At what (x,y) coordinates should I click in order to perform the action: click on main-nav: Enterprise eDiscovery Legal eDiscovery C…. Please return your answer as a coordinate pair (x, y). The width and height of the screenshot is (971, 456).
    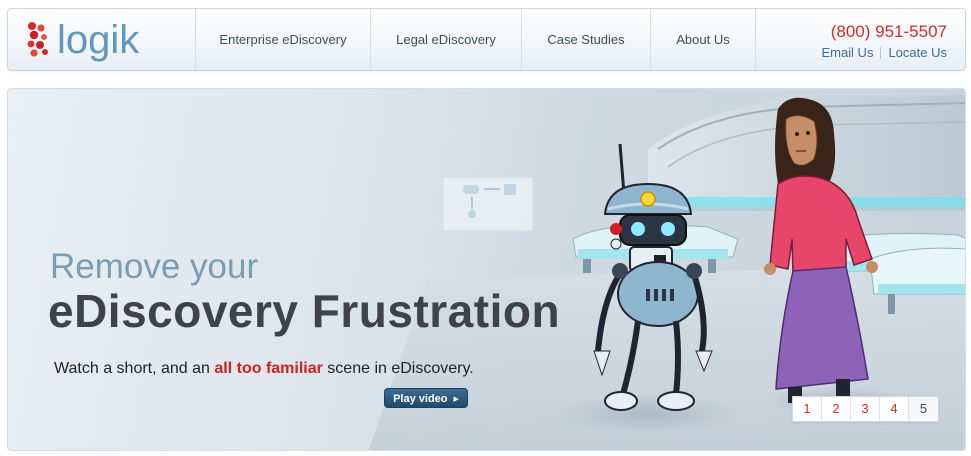
    Looking at the image, I should click on (475, 39).